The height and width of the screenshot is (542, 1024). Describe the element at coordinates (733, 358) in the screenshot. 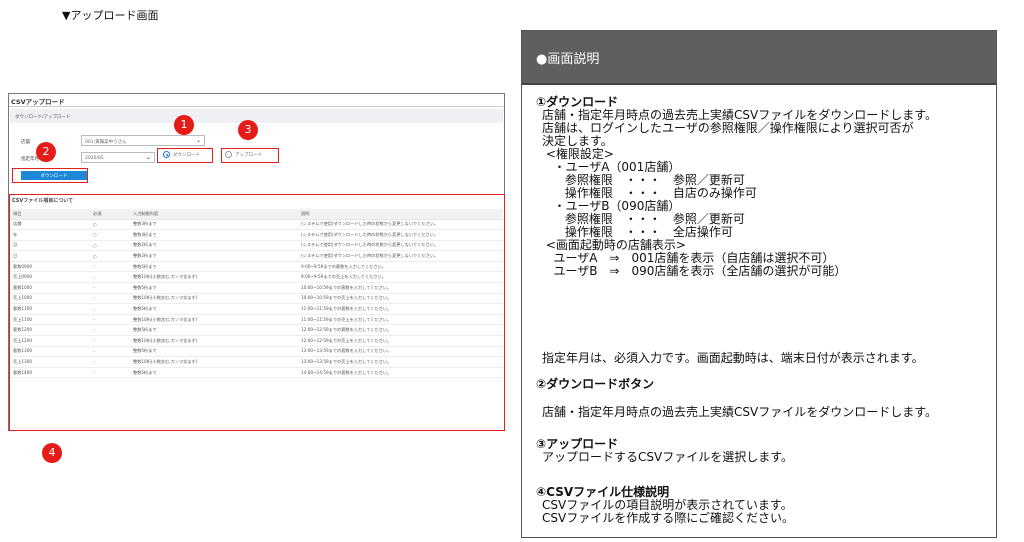

I see `section-1-note: 指定年月は、必須入力です。画面起動時は、端末日付が表示されます。` at that location.